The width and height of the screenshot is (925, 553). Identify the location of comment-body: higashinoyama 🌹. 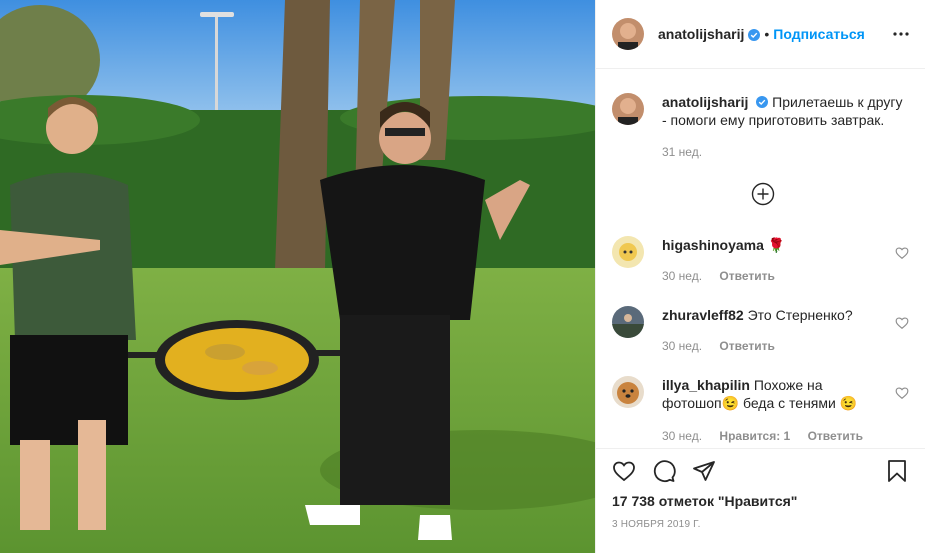
(771, 245).